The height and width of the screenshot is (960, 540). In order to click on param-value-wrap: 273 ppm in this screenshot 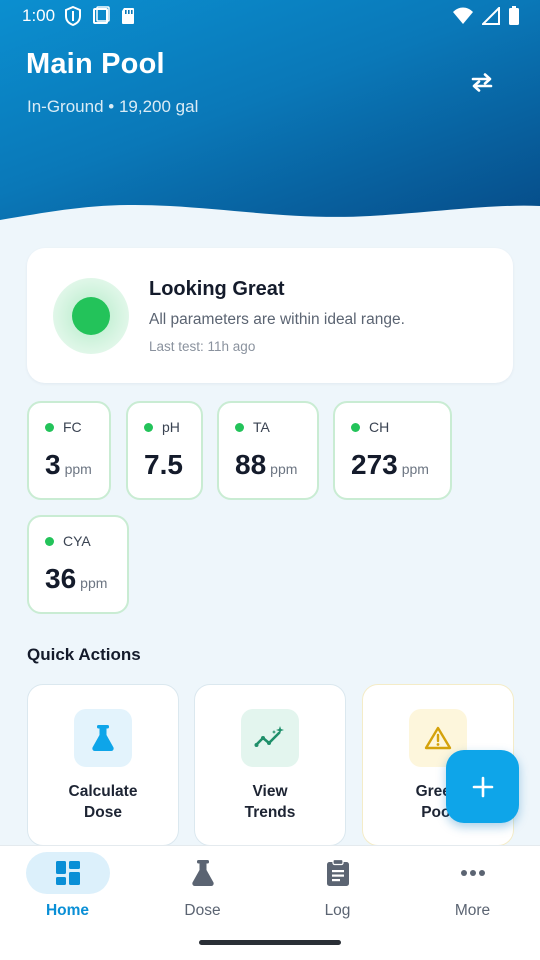, I will do `click(390, 465)`.